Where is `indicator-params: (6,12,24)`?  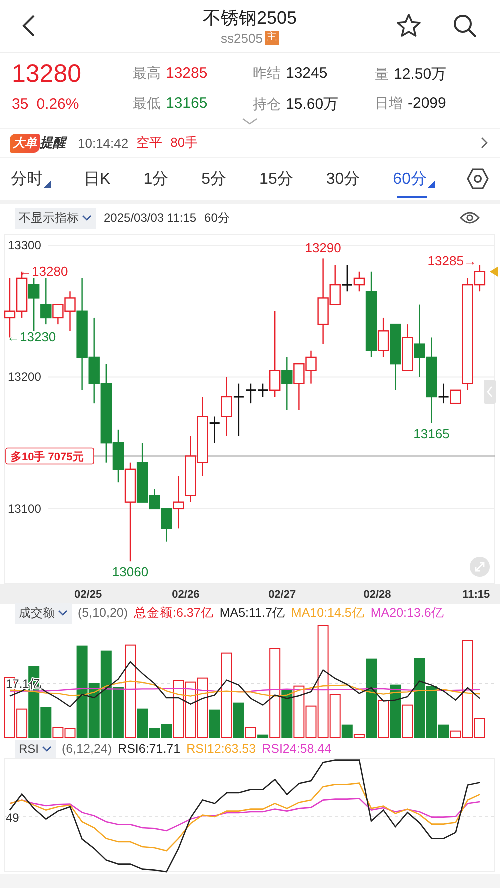
indicator-params: (6,12,24) is located at coordinates (87, 749).